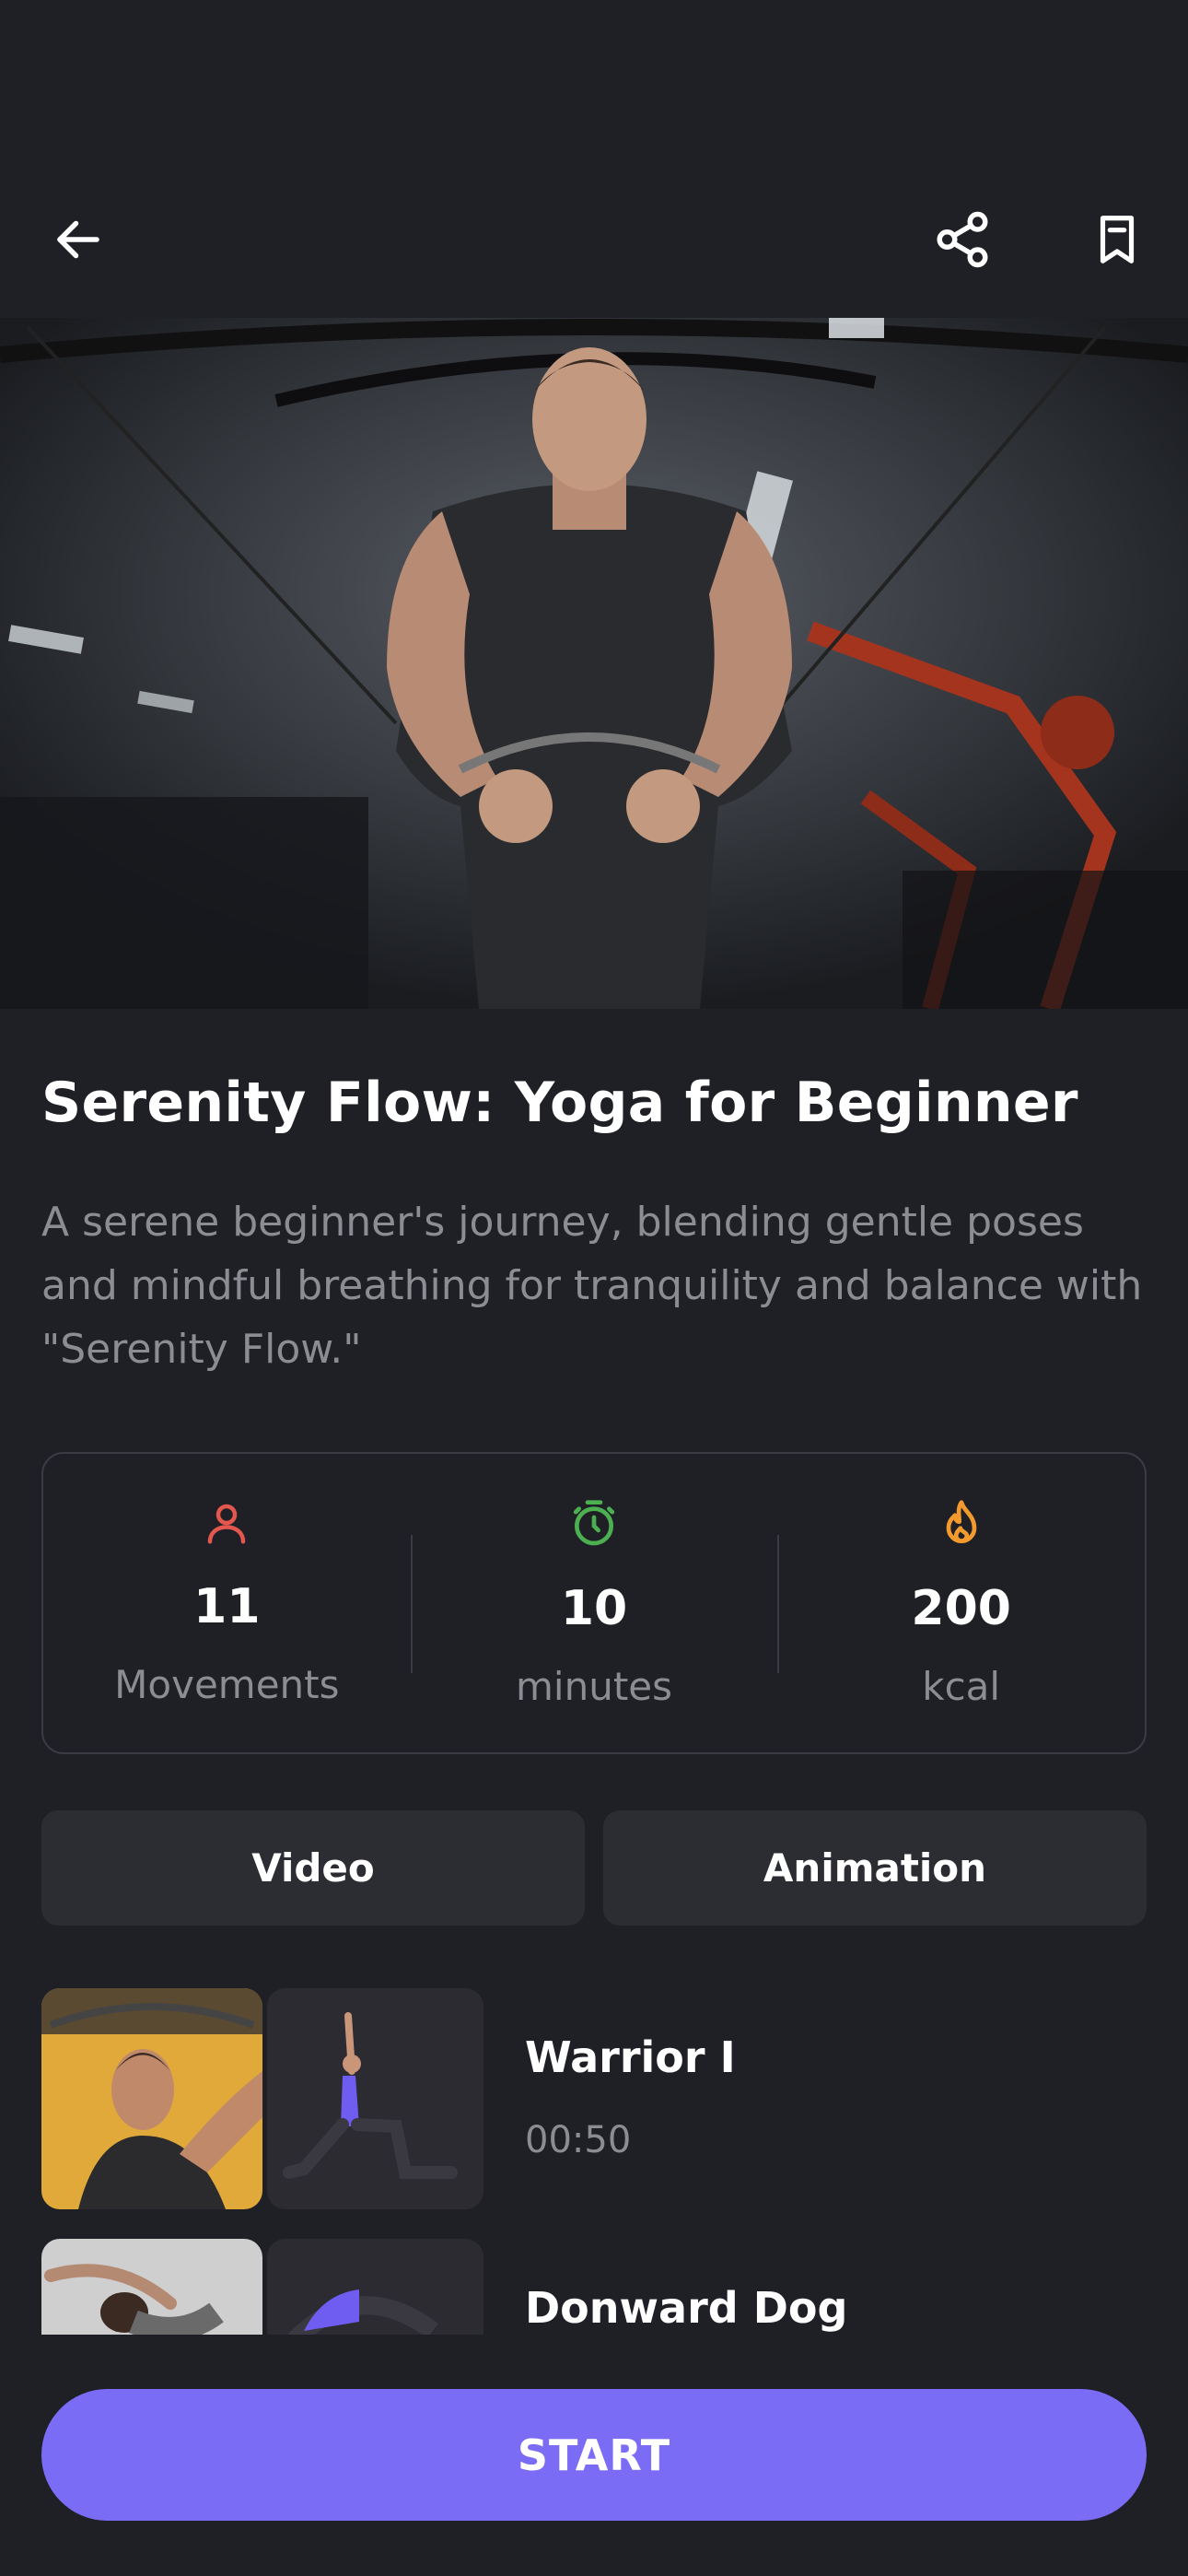 This screenshot has width=1188, height=2576. I want to click on bookmark-icon, so click(1117, 239).